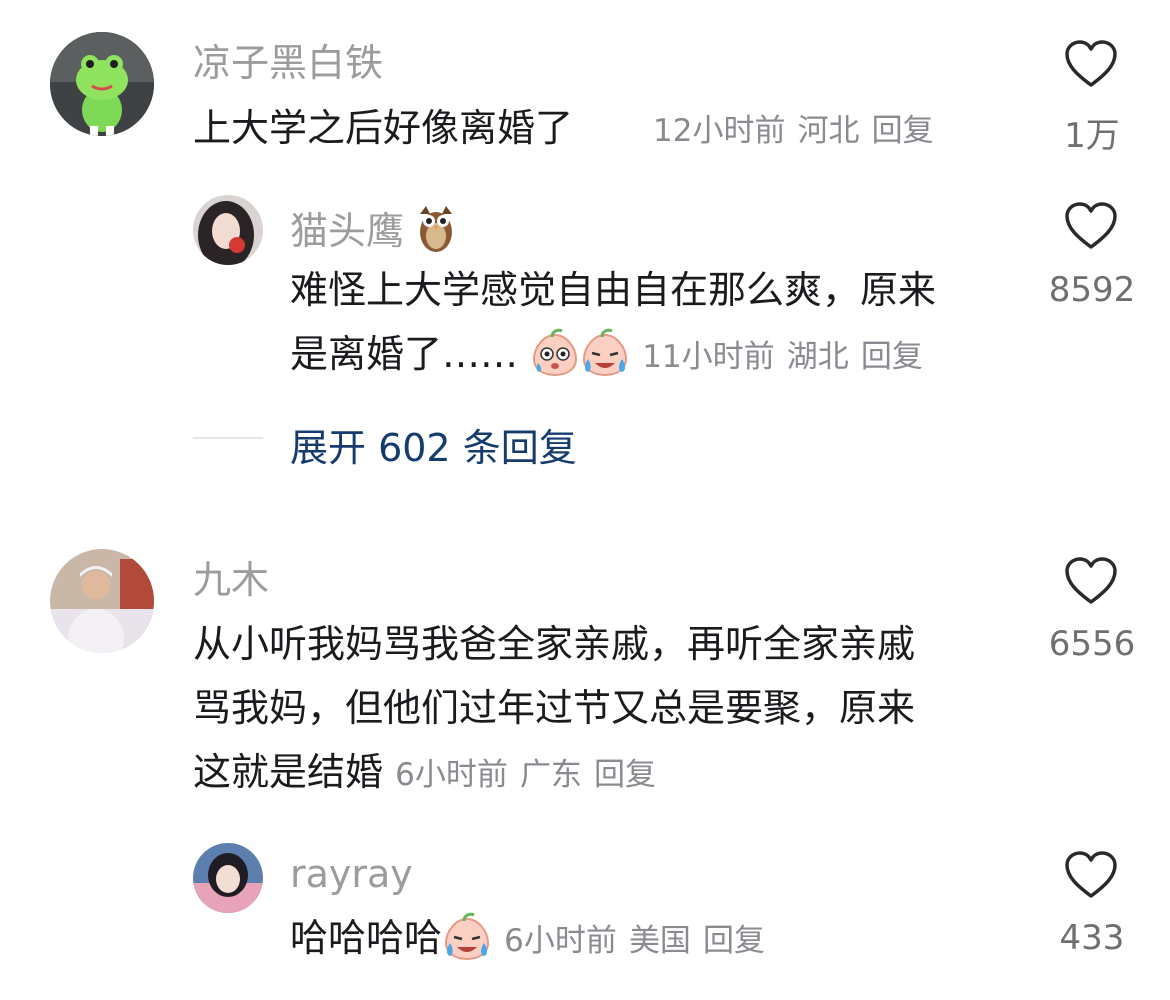 The width and height of the screenshot is (1170, 1000). Describe the element at coordinates (659, 941) in the screenshot. I see `reply-region: 美国` at that location.